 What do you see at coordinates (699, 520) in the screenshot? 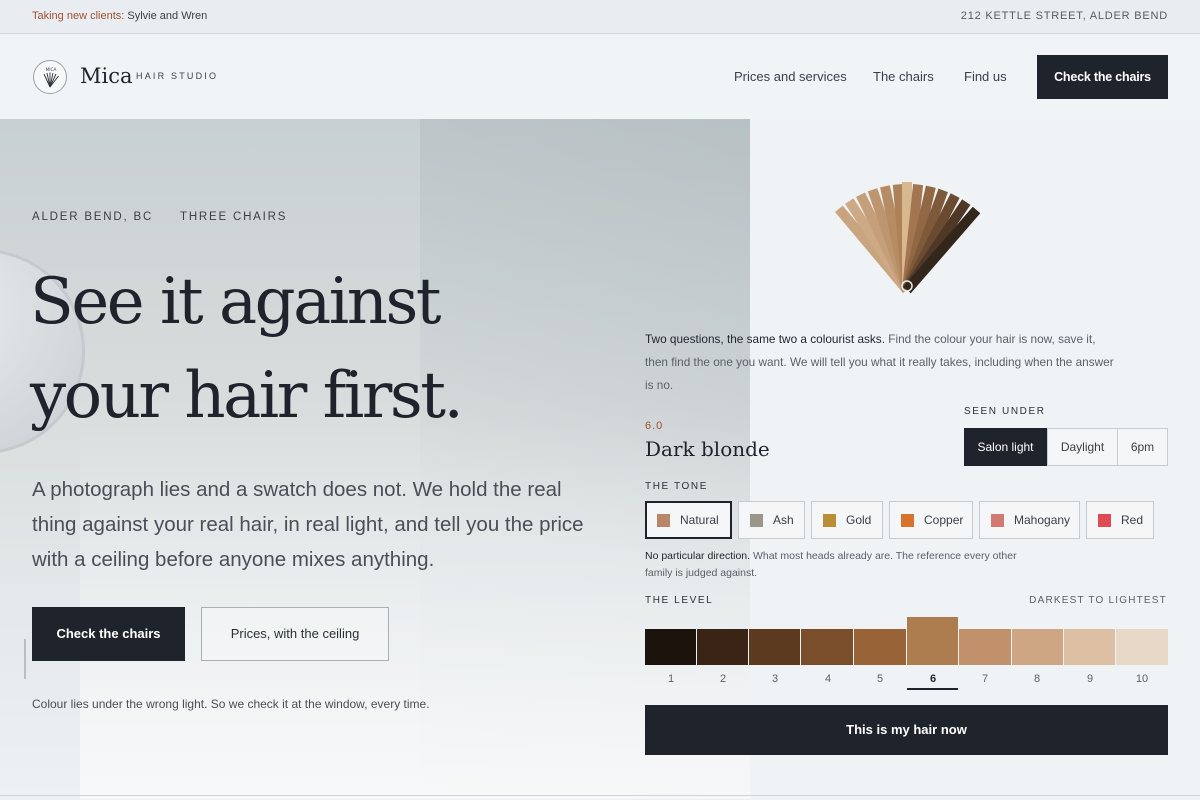
I see `tone-option-label: Natural` at bounding box center [699, 520].